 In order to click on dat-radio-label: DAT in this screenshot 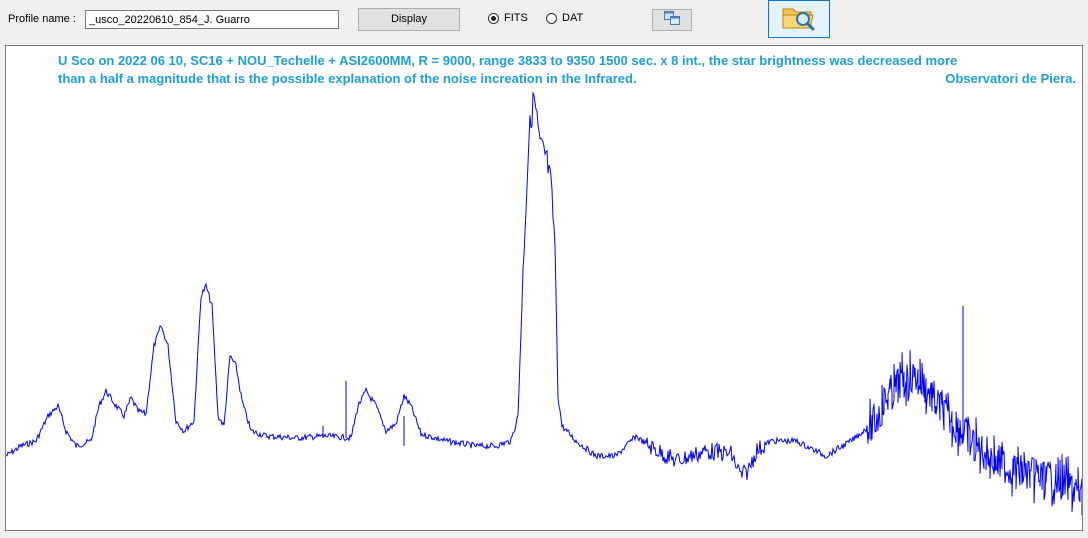, I will do `click(573, 18)`.